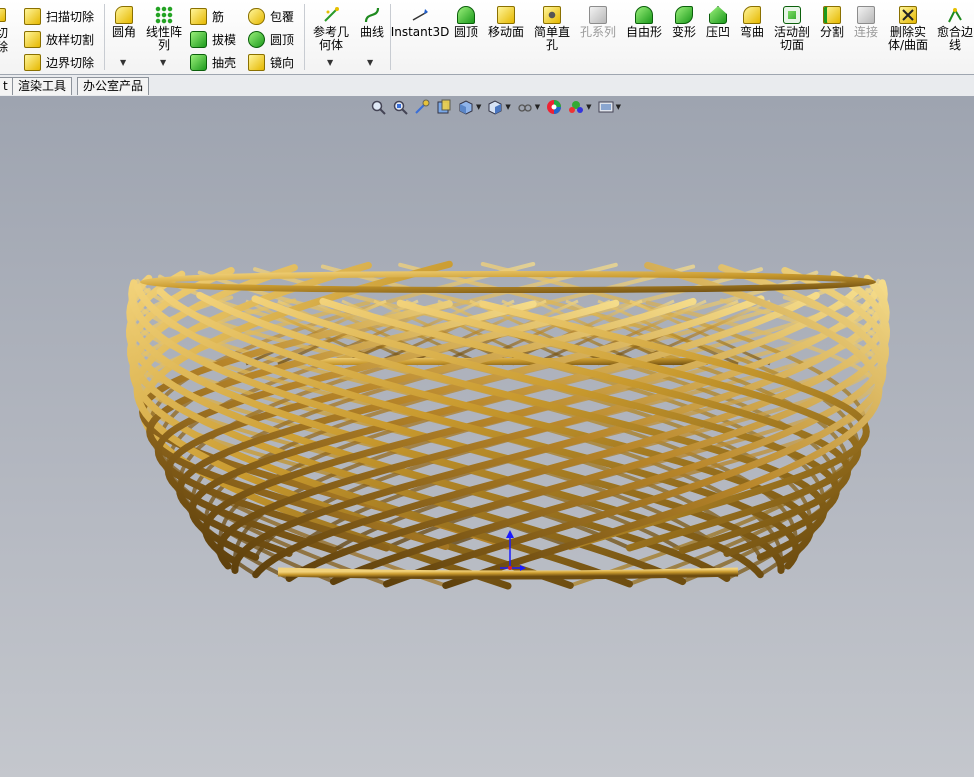 The width and height of the screenshot is (974, 777). I want to click on curves-icon, so click(372, 15).